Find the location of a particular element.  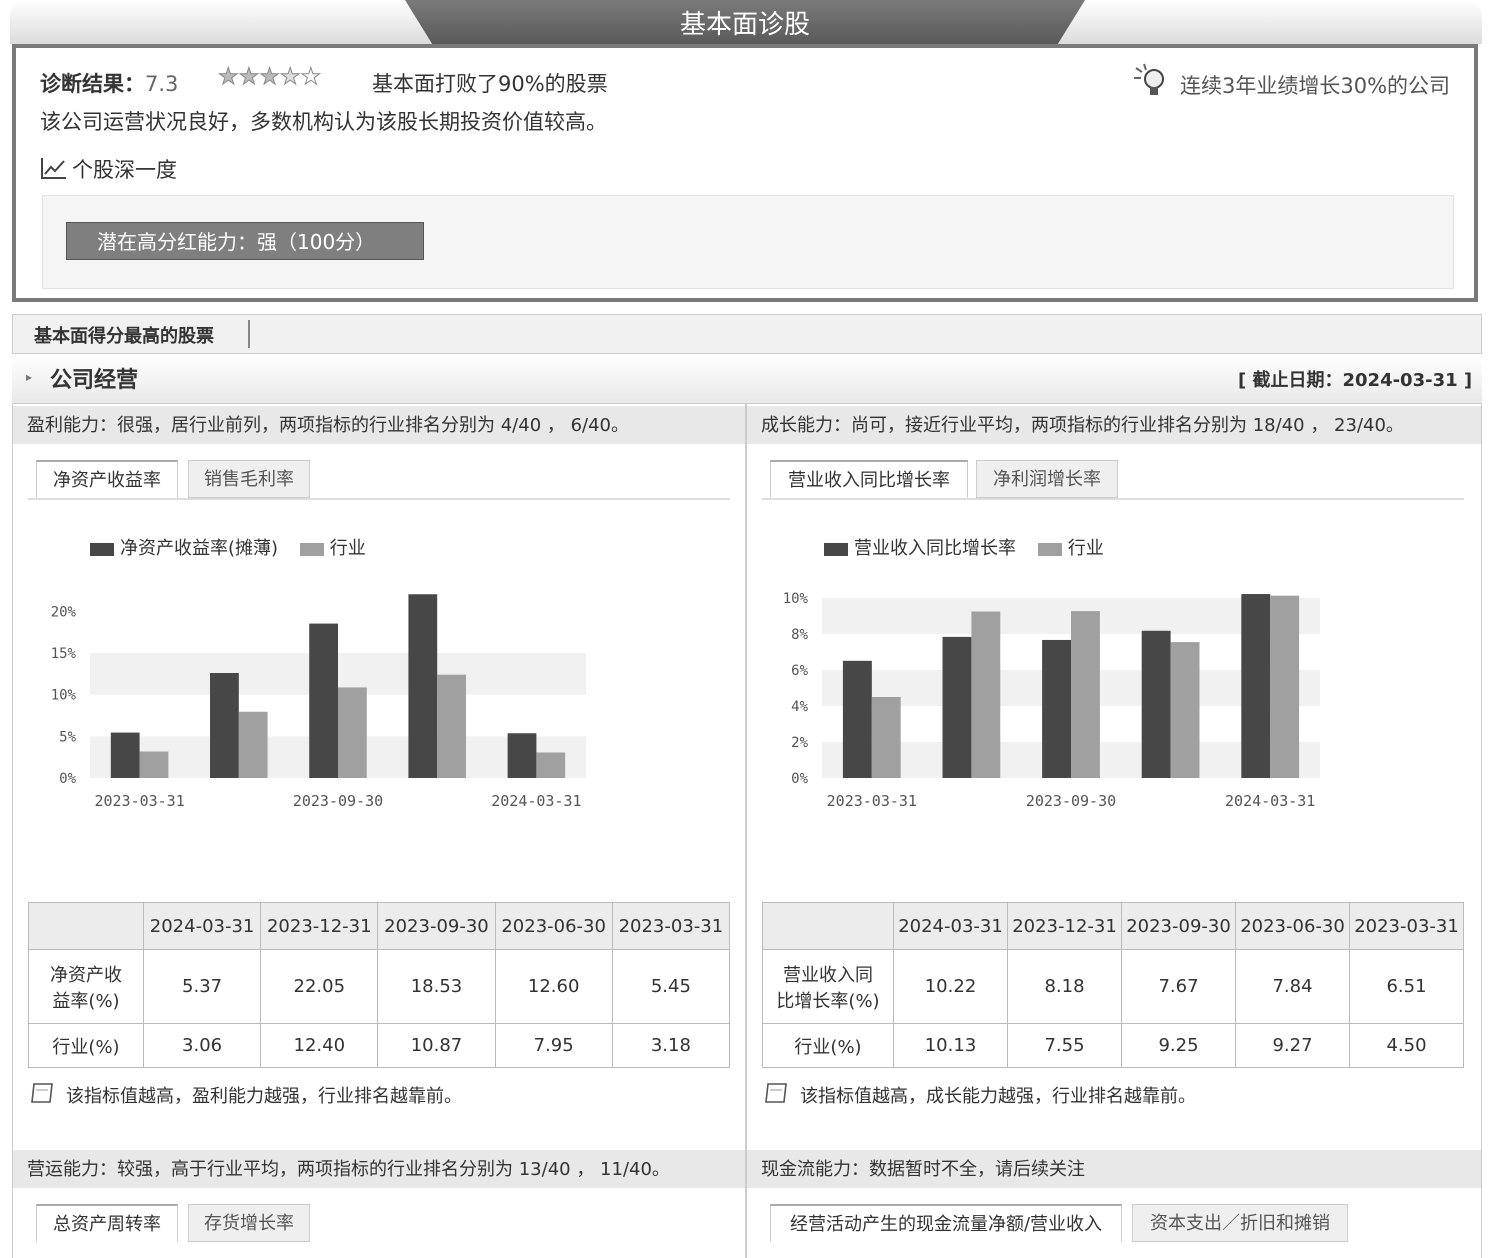

tab-operating-cashflow: 经营活动产生的现金流量净额/营业收入 is located at coordinates (946, 1223).